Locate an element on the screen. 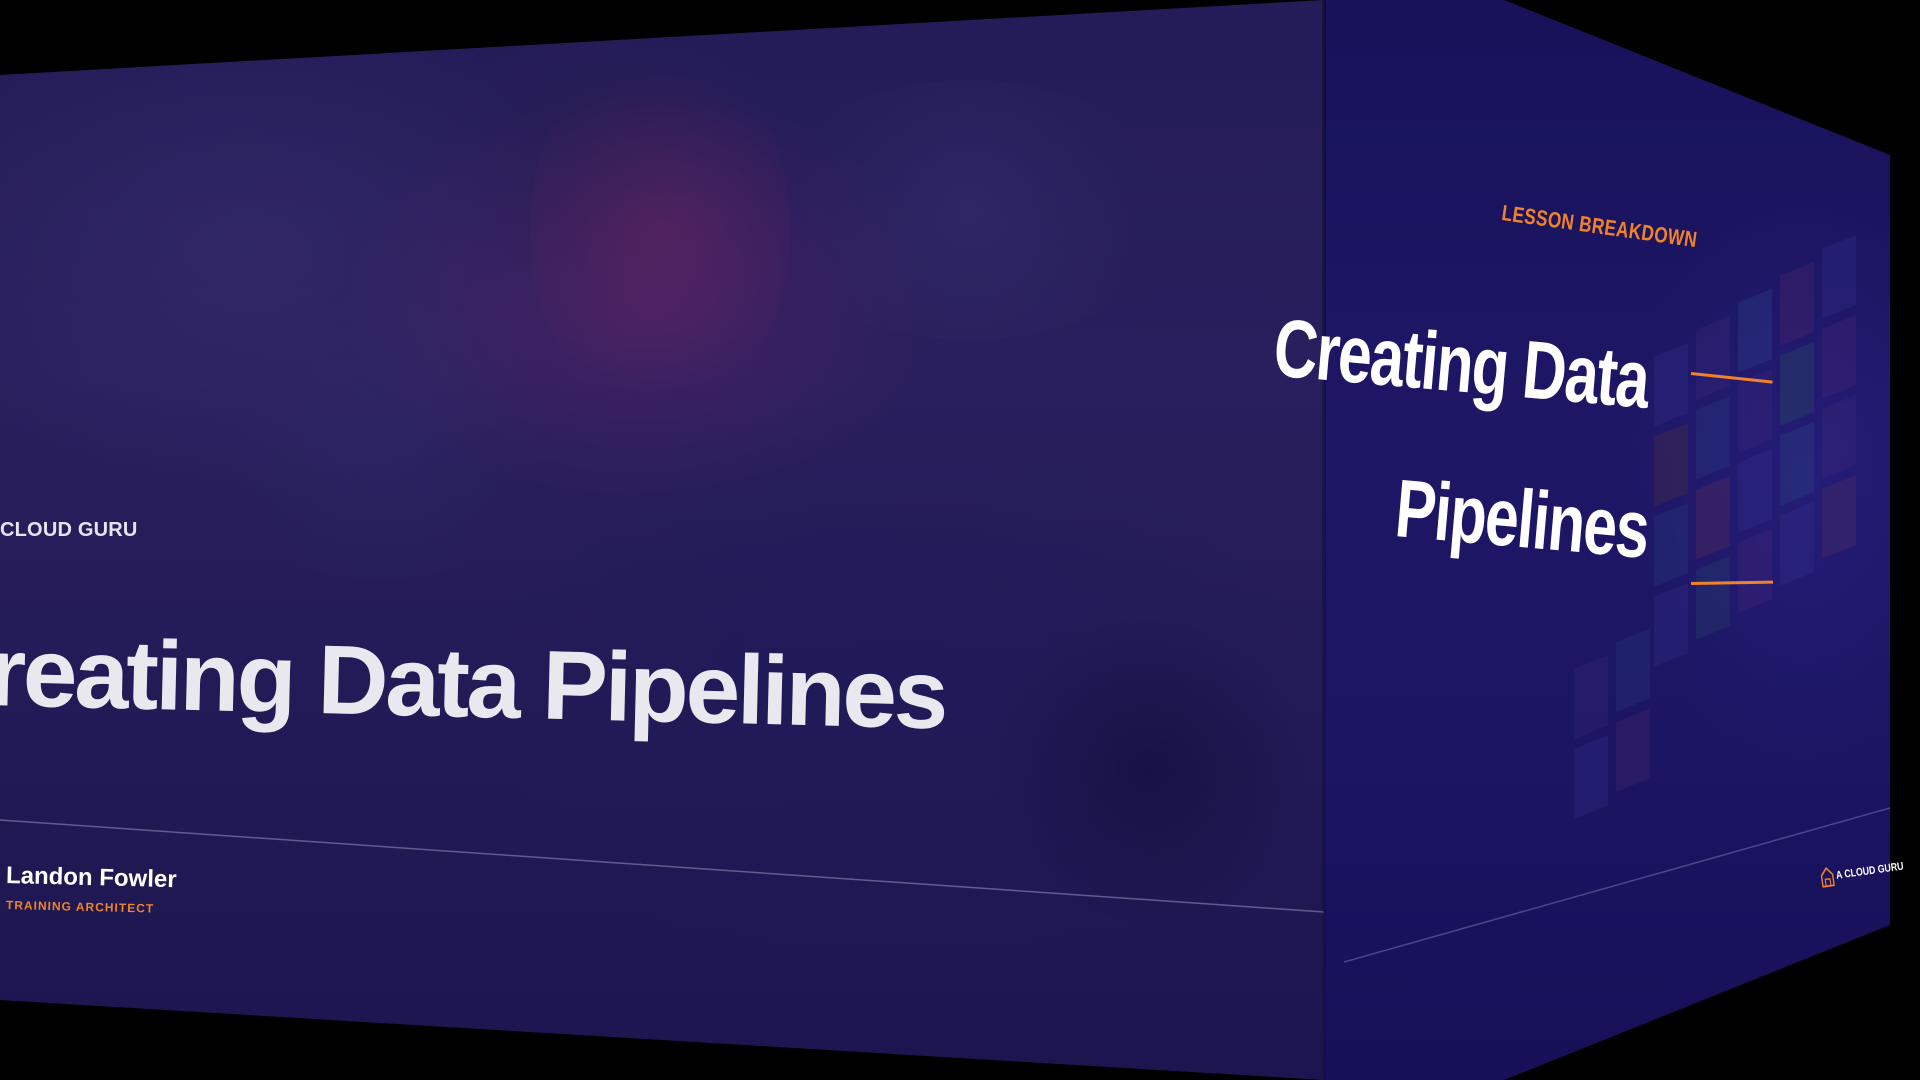 This screenshot has height=1080, width=1920. brand-logo-text: A CLOUD GURU is located at coordinates (1870, 871).